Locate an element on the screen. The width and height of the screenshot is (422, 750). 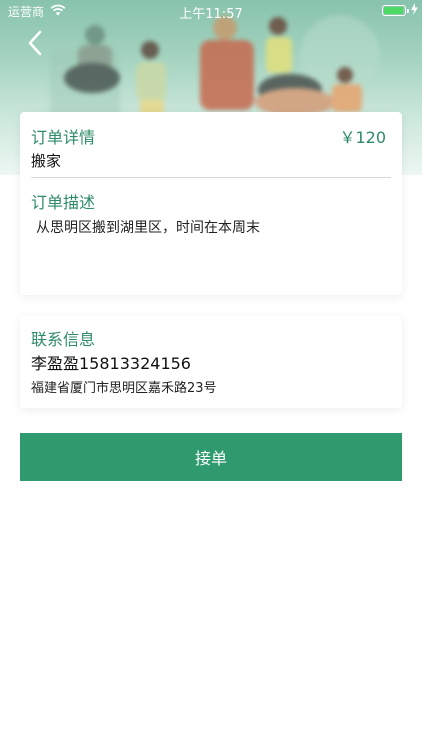
battery-level is located at coordinates (393, 10).